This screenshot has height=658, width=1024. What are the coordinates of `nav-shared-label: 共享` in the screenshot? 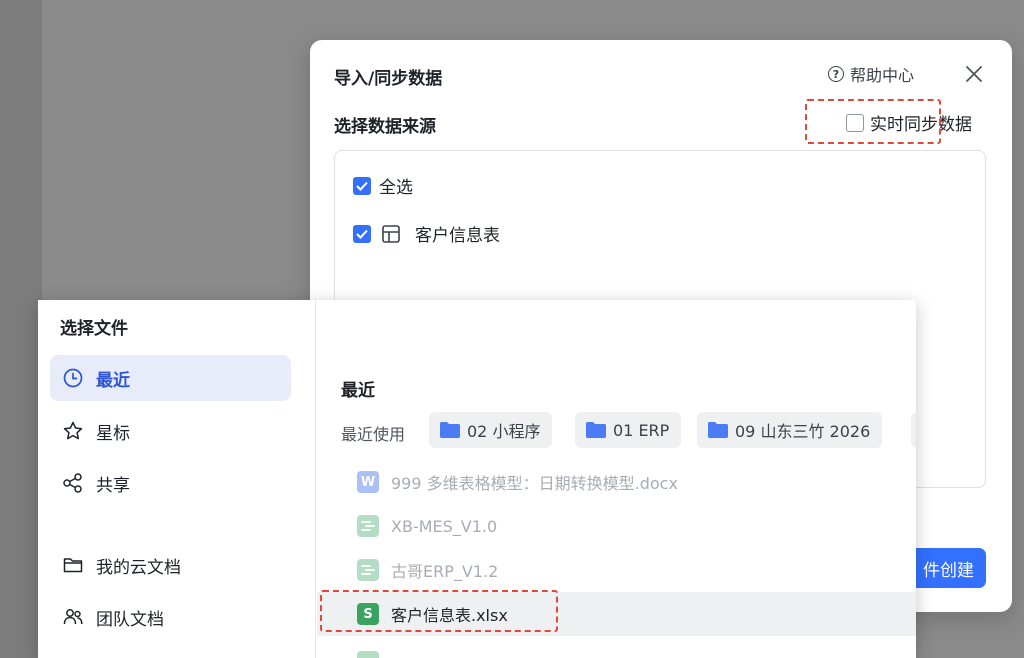 It's located at (113, 485).